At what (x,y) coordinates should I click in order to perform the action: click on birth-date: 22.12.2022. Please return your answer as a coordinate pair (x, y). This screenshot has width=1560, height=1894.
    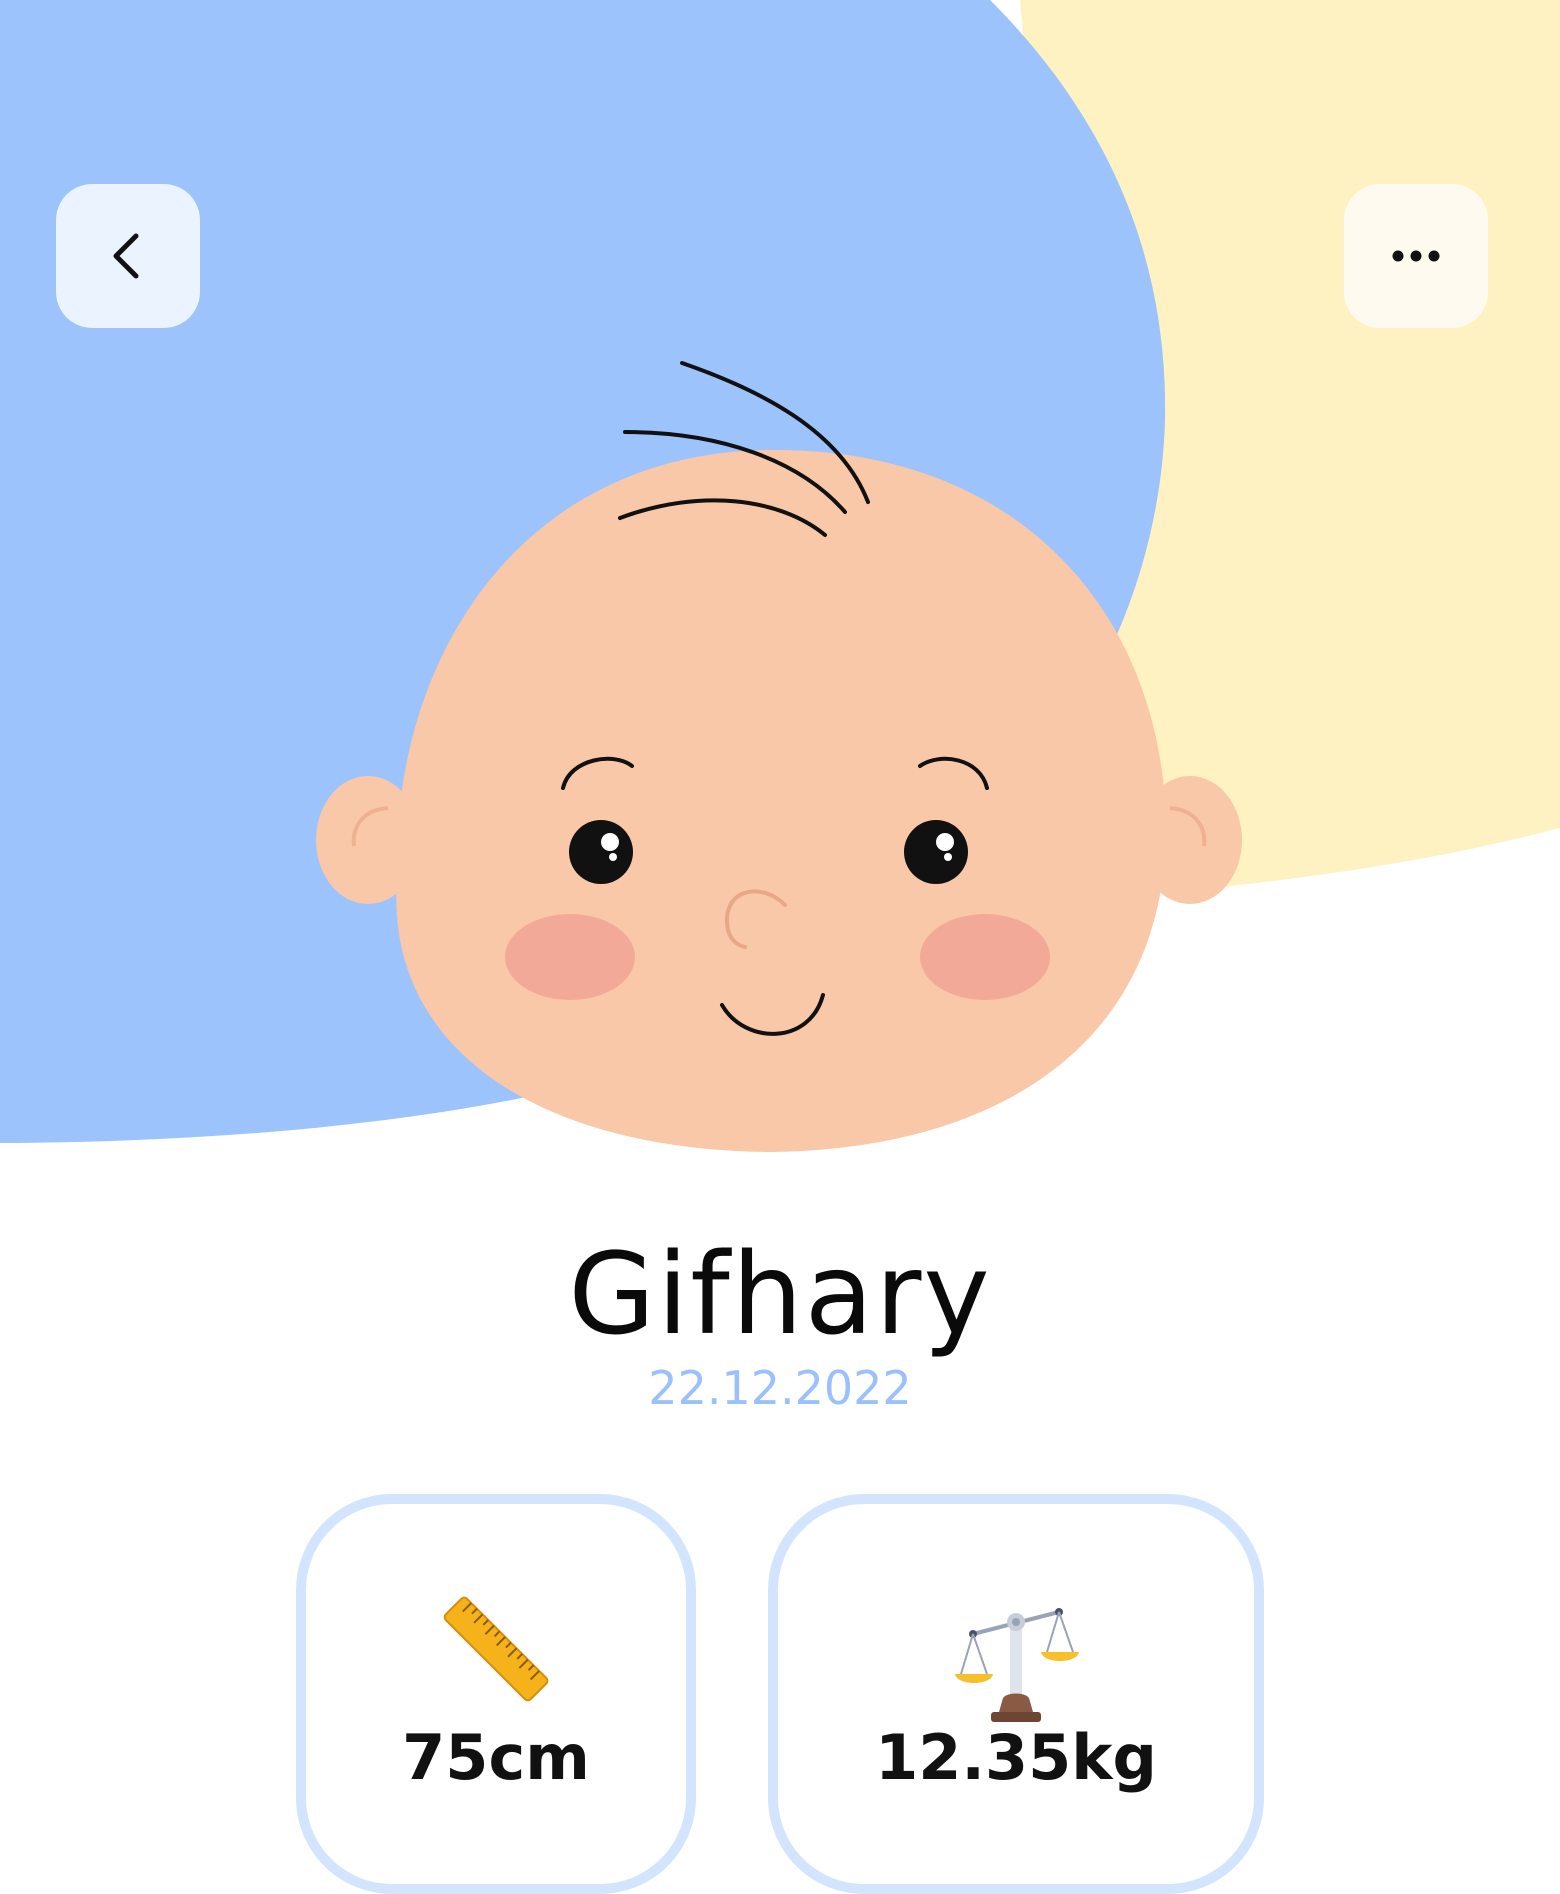
    Looking at the image, I should click on (780, 1388).